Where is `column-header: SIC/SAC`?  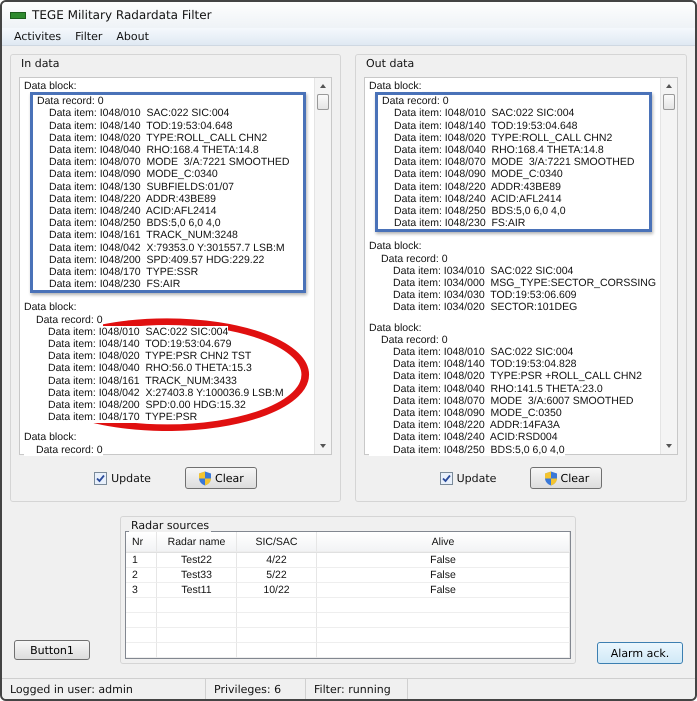 column-header: SIC/SAC is located at coordinates (277, 542).